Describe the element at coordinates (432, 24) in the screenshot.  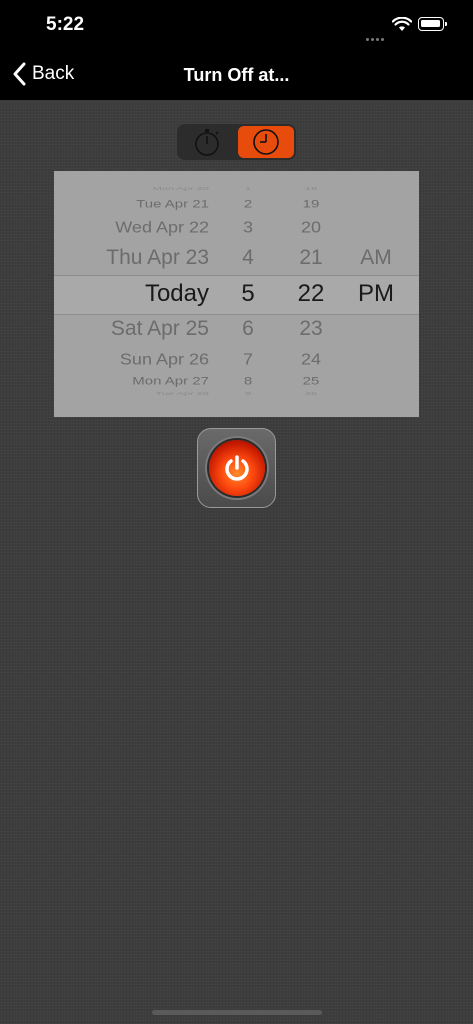
I see `battery-icon` at that location.